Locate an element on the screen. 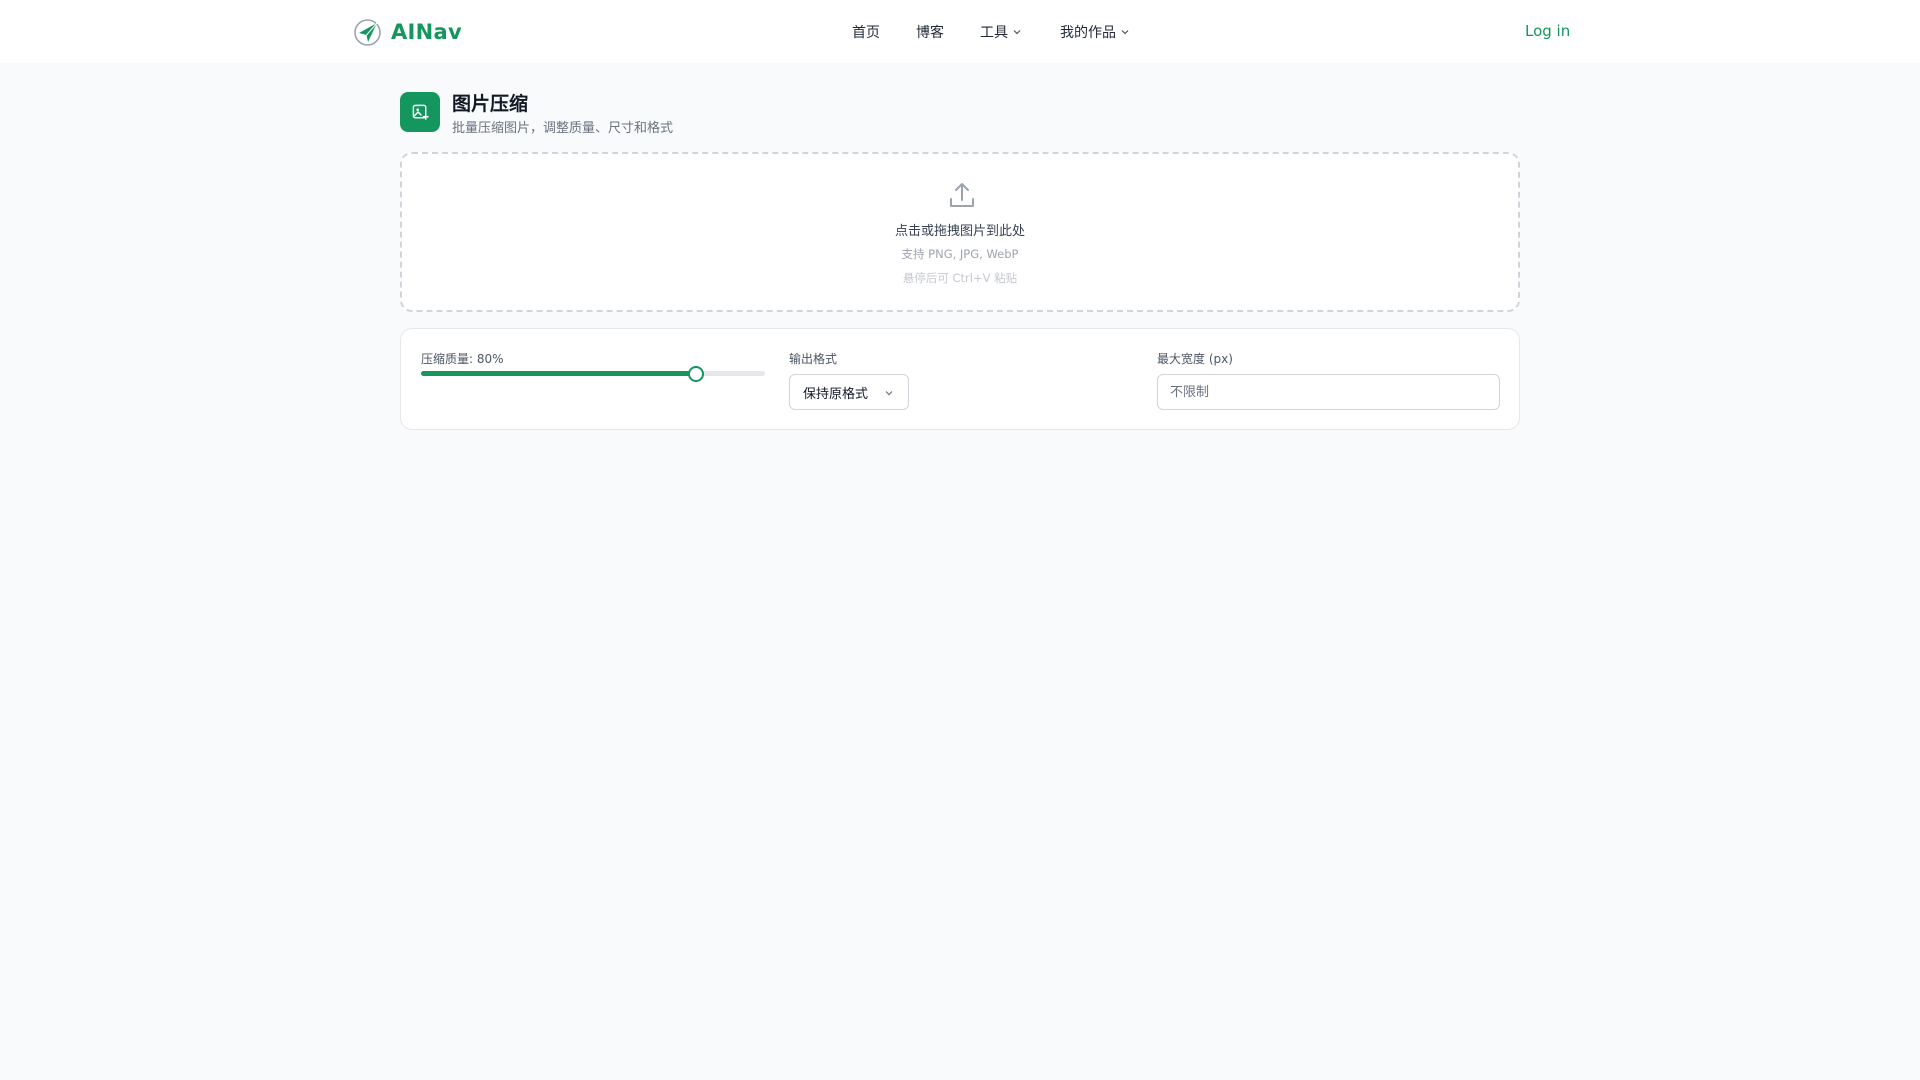  upload-instruction: 点击或拖拽图片到此处 is located at coordinates (959, 231).